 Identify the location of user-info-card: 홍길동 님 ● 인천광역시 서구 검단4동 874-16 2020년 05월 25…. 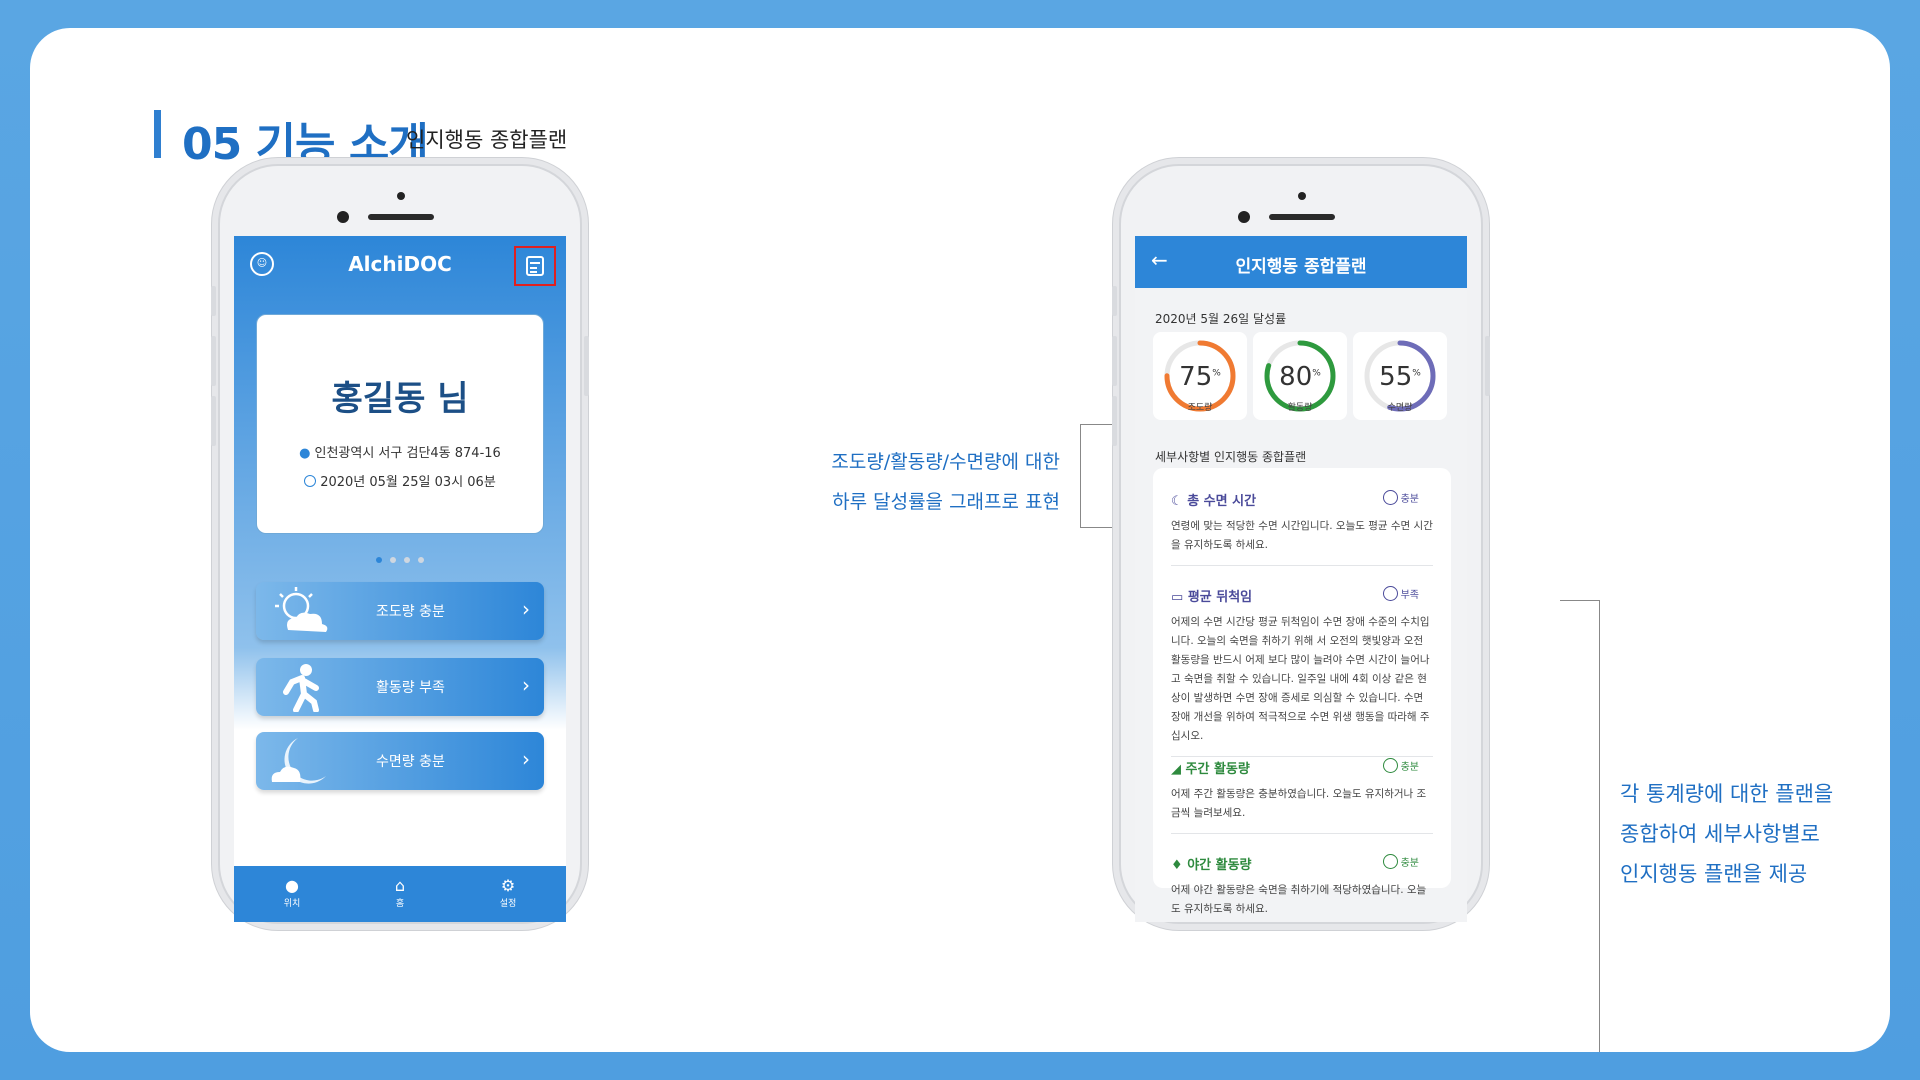
(400, 424).